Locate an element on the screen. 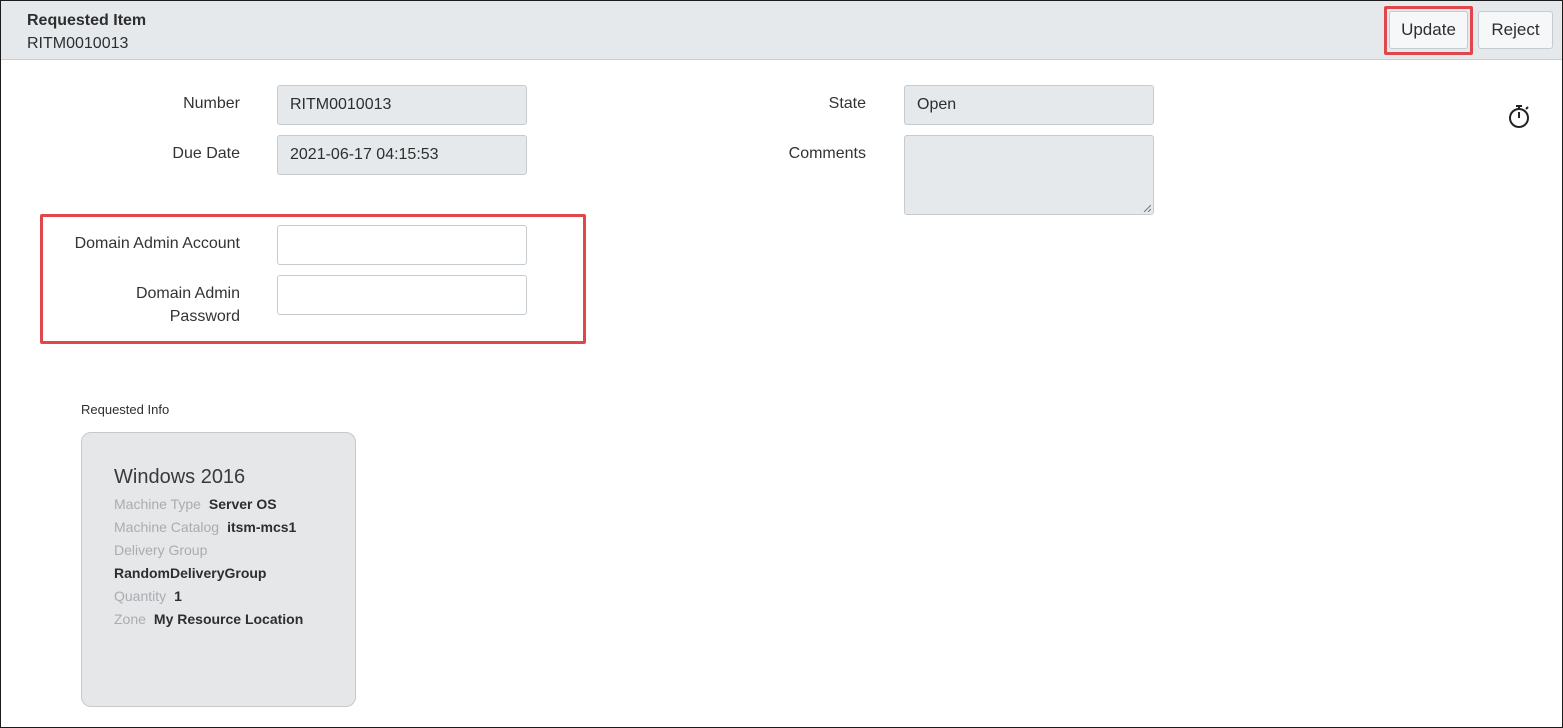  card-row-machine-type: Machine Type Server OS is located at coordinates (195, 504).